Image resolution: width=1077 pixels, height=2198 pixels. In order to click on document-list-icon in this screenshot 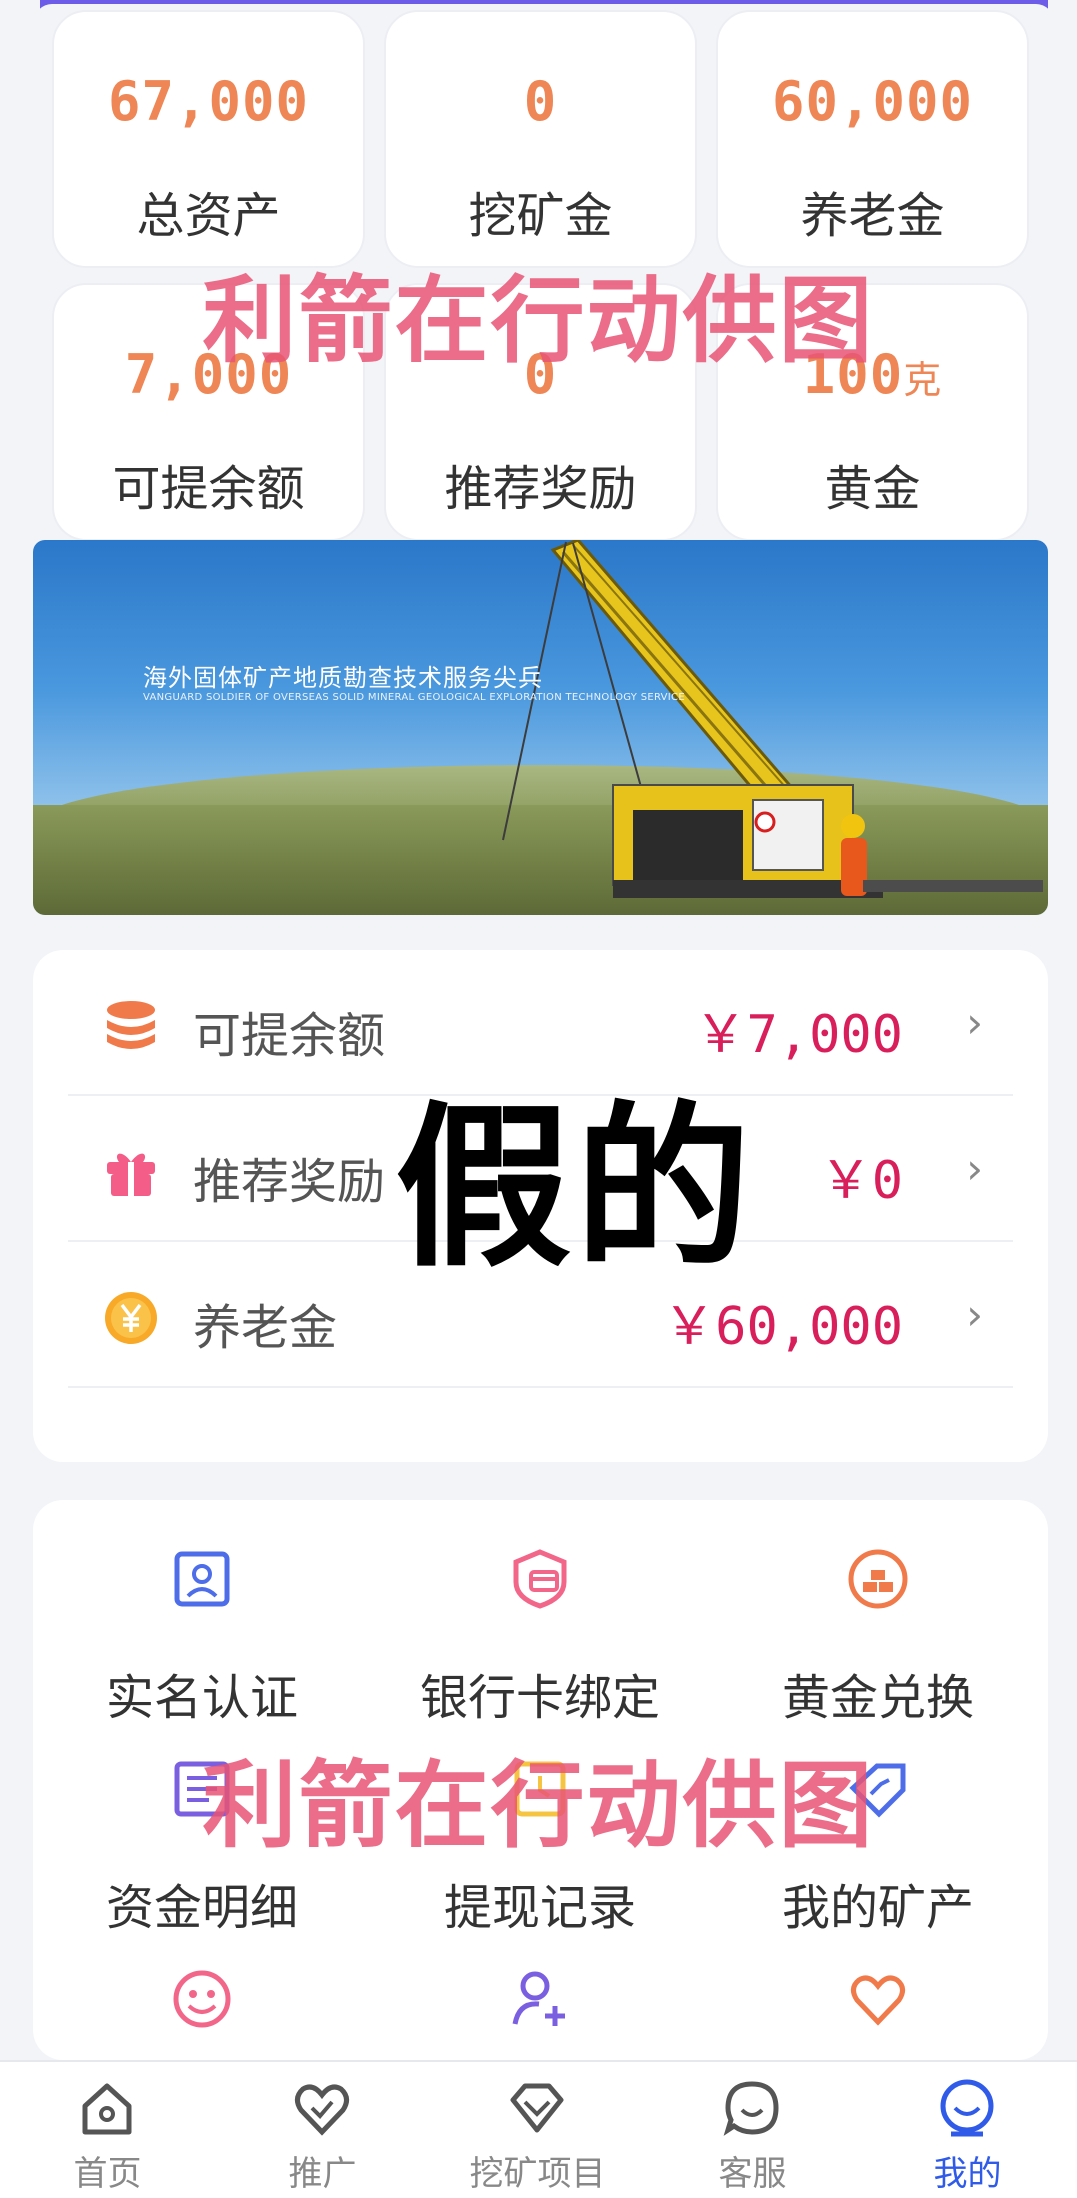, I will do `click(202, 1789)`.